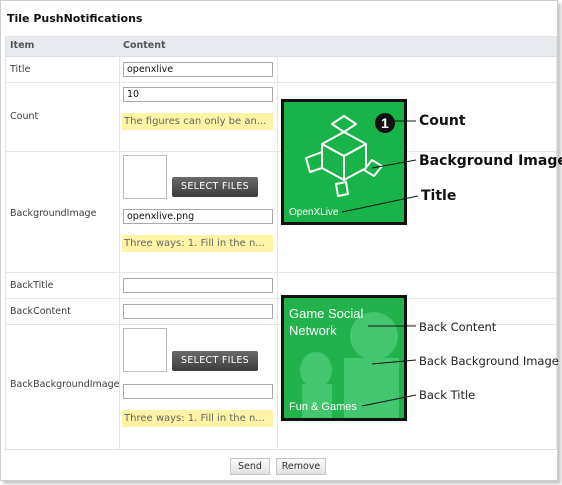 This screenshot has width=562, height=485. I want to click on send-button: Send, so click(250, 466).